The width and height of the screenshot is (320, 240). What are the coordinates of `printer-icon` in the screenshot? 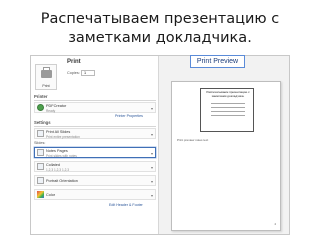 It's located at (46, 74).